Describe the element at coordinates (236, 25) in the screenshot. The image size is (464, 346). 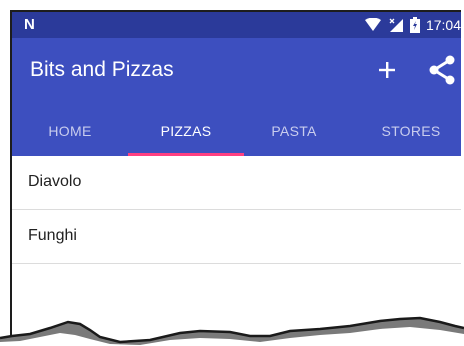
I see `status-bar: N 17:04` at that location.